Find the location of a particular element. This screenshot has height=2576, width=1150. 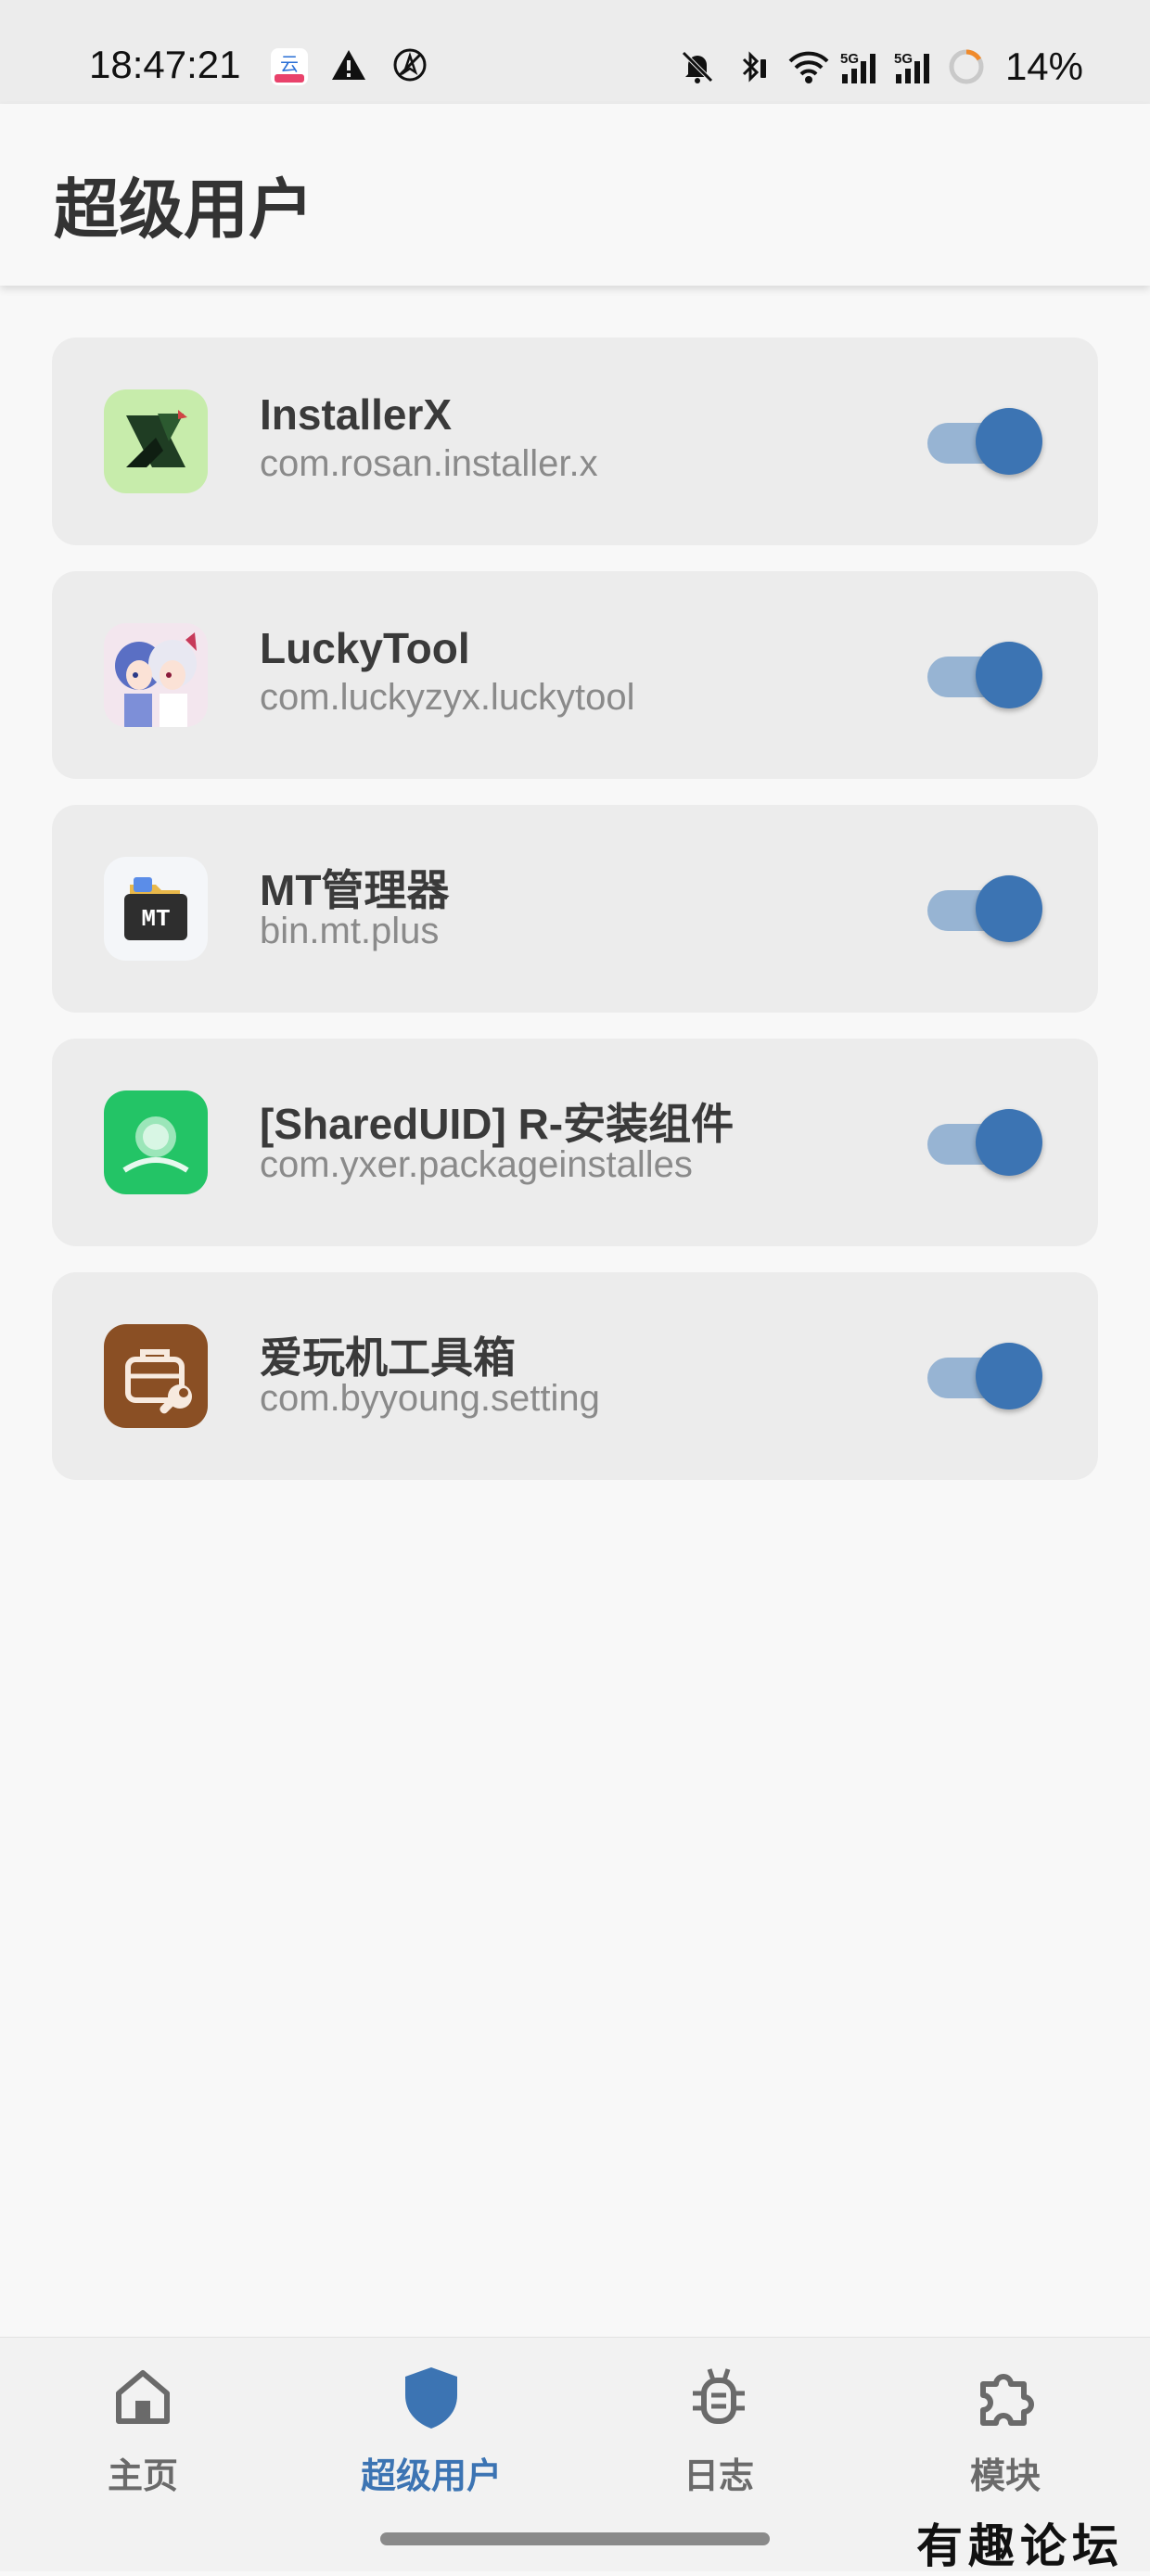

app-package: com.yxer.packageinstalles is located at coordinates (476, 1164).